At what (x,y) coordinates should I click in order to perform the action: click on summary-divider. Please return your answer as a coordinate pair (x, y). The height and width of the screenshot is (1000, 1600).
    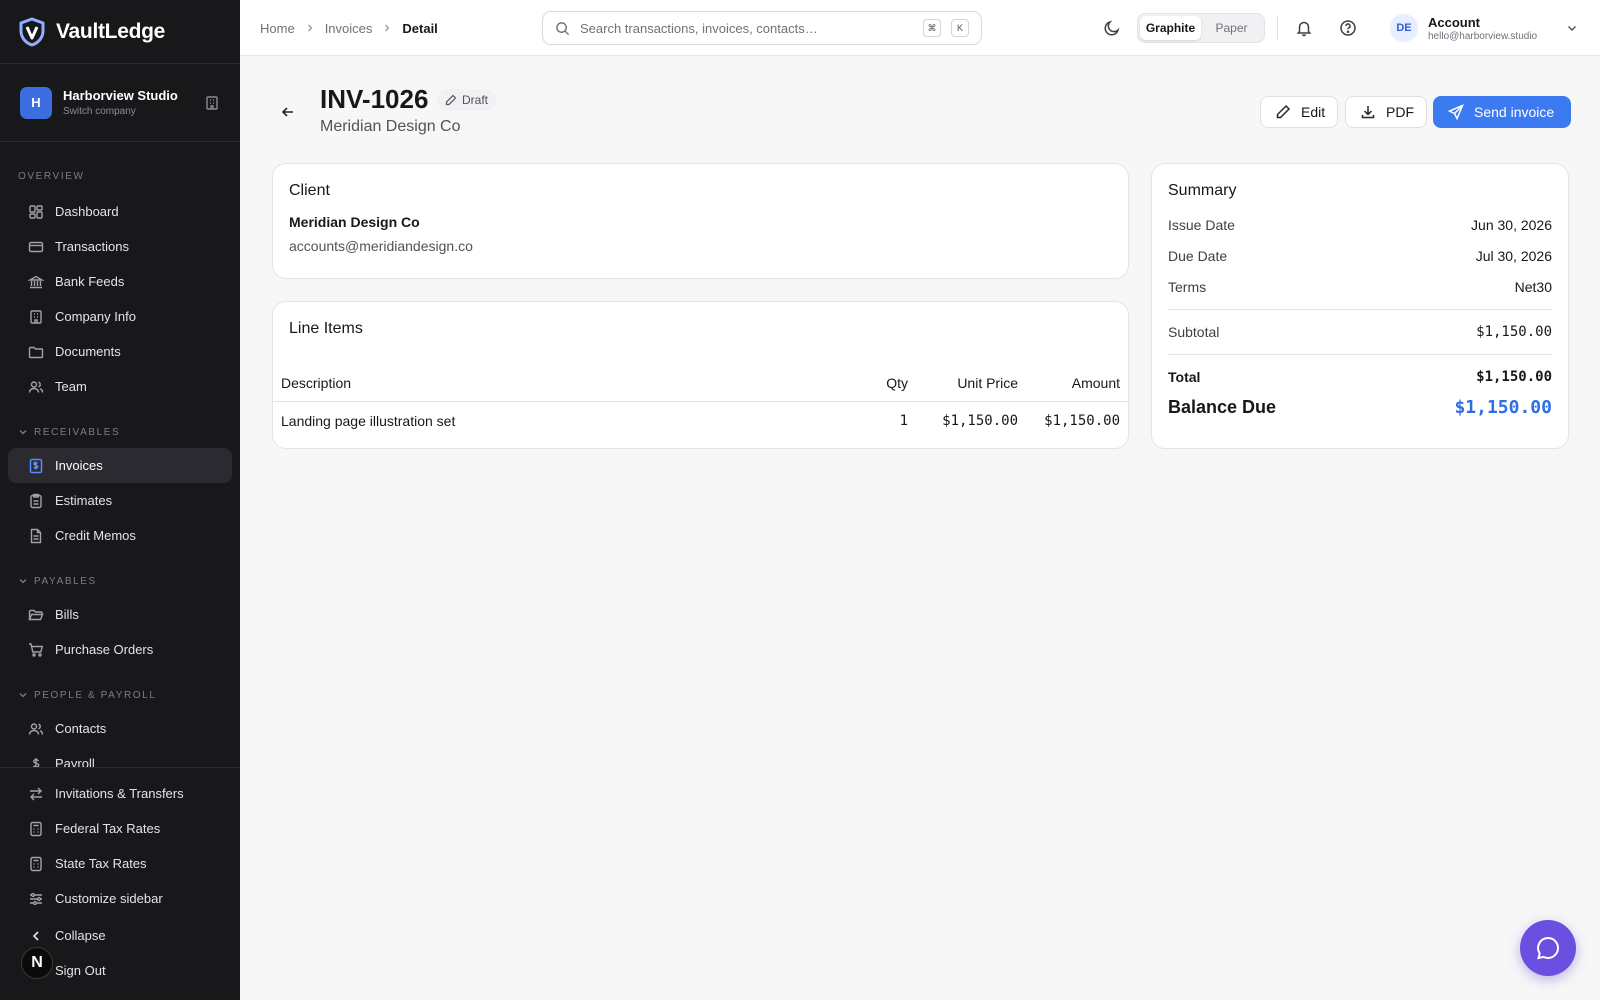
    Looking at the image, I should click on (1360, 354).